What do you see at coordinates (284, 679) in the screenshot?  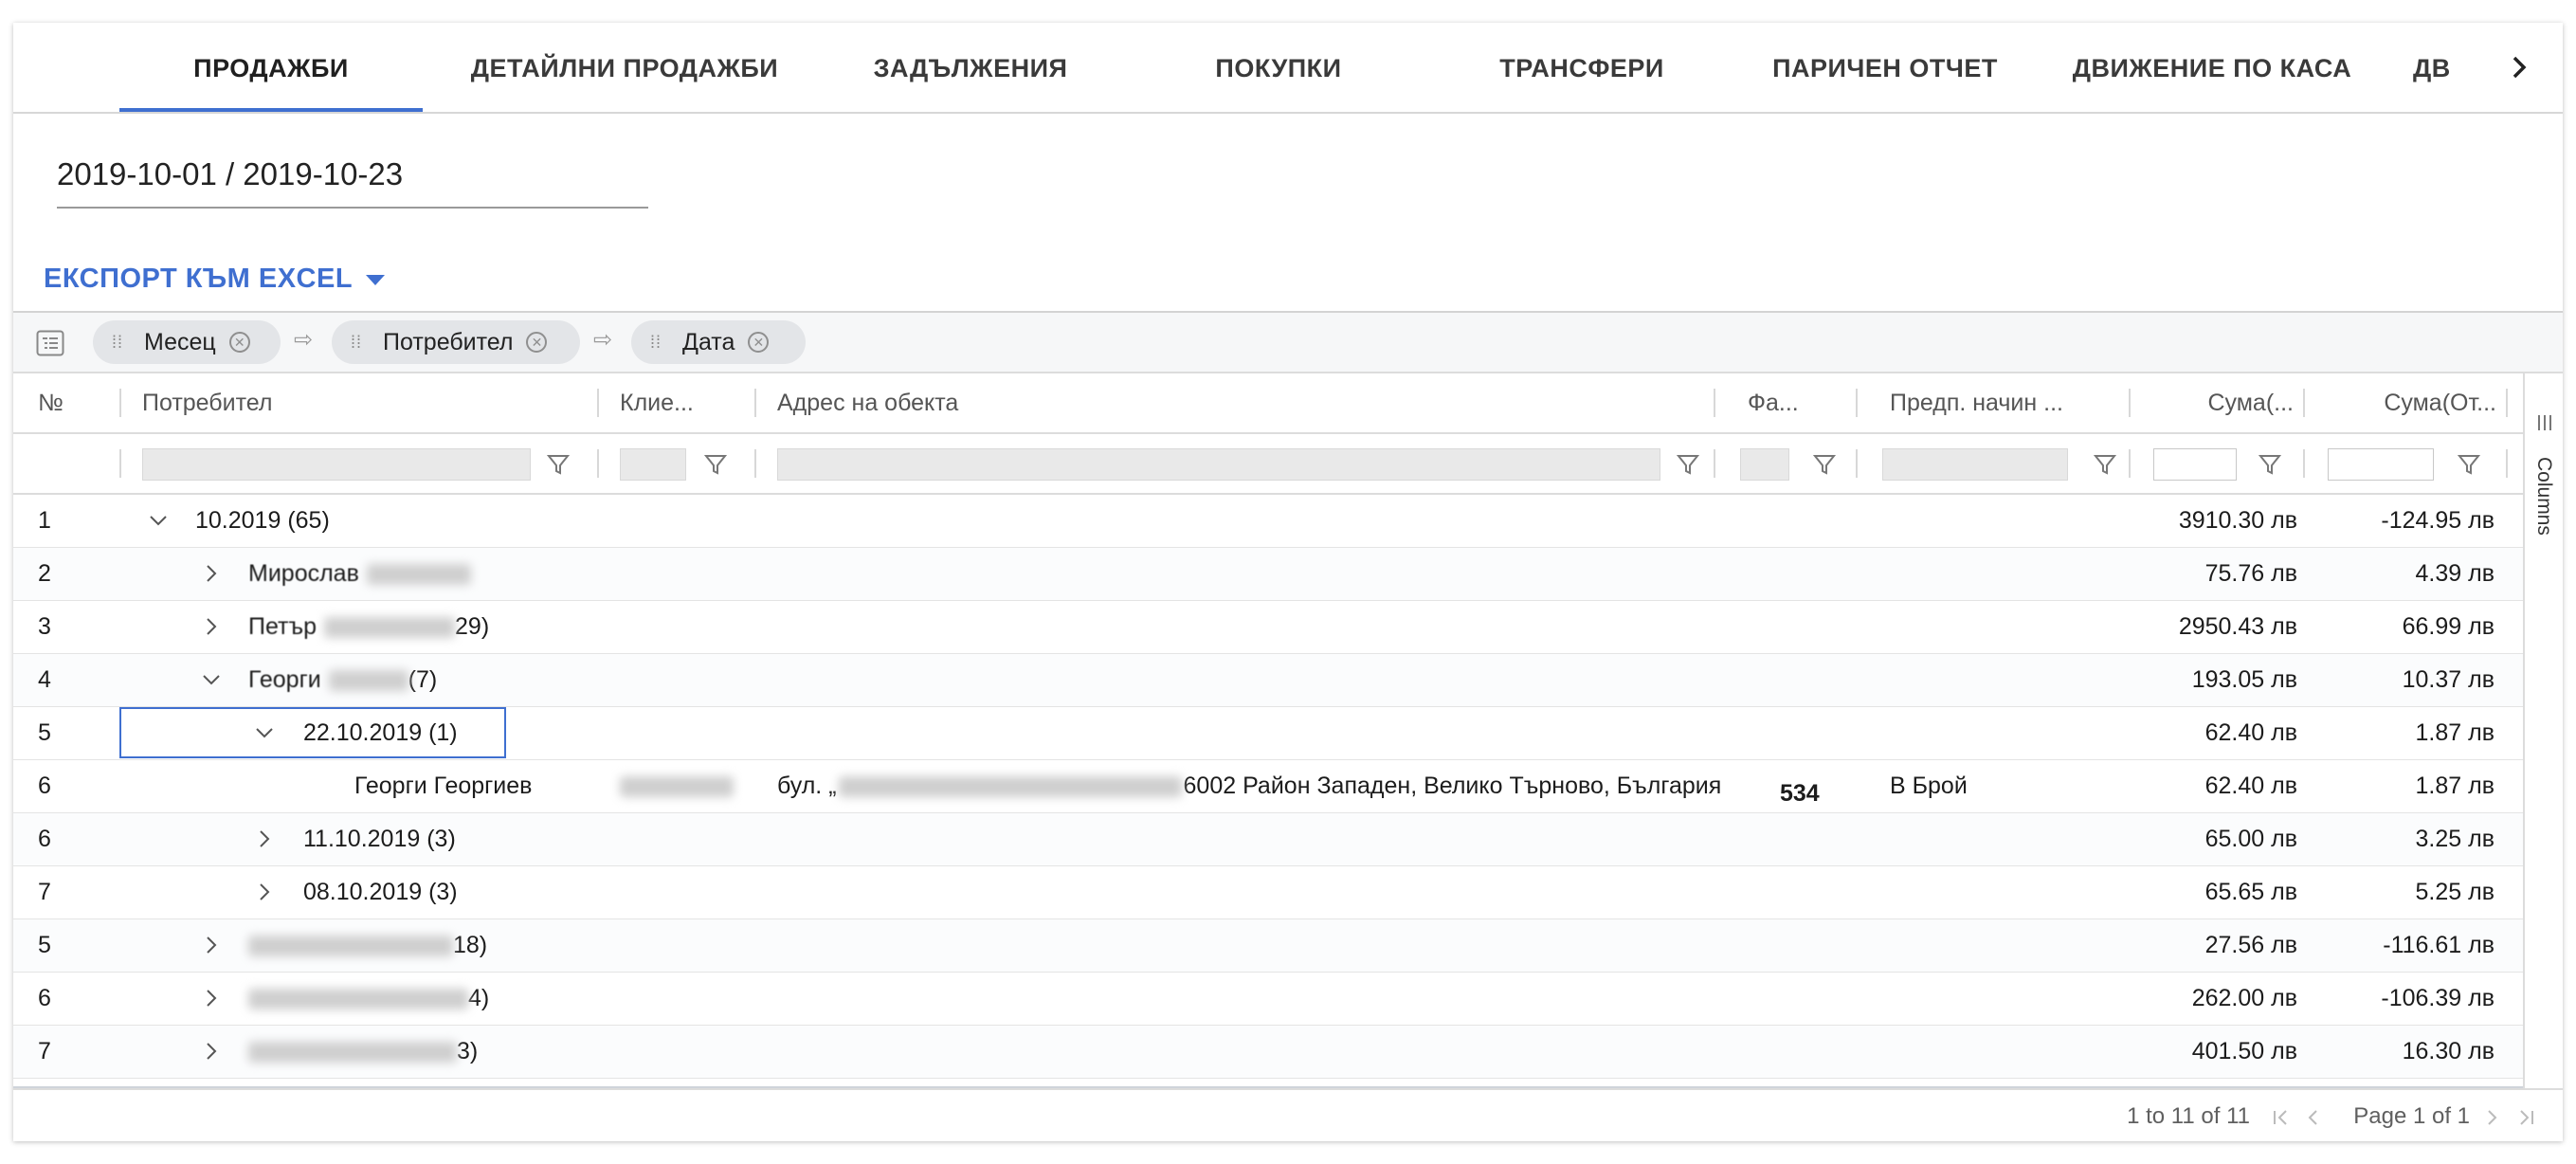 I see `group-label-name: Георги` at bounding box center [284, 679].